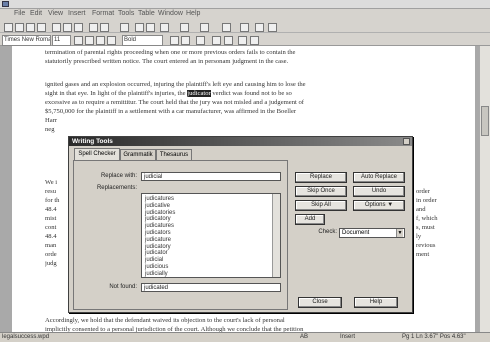  I want to click on status-insert-mode: Insert, so click(347, 337).